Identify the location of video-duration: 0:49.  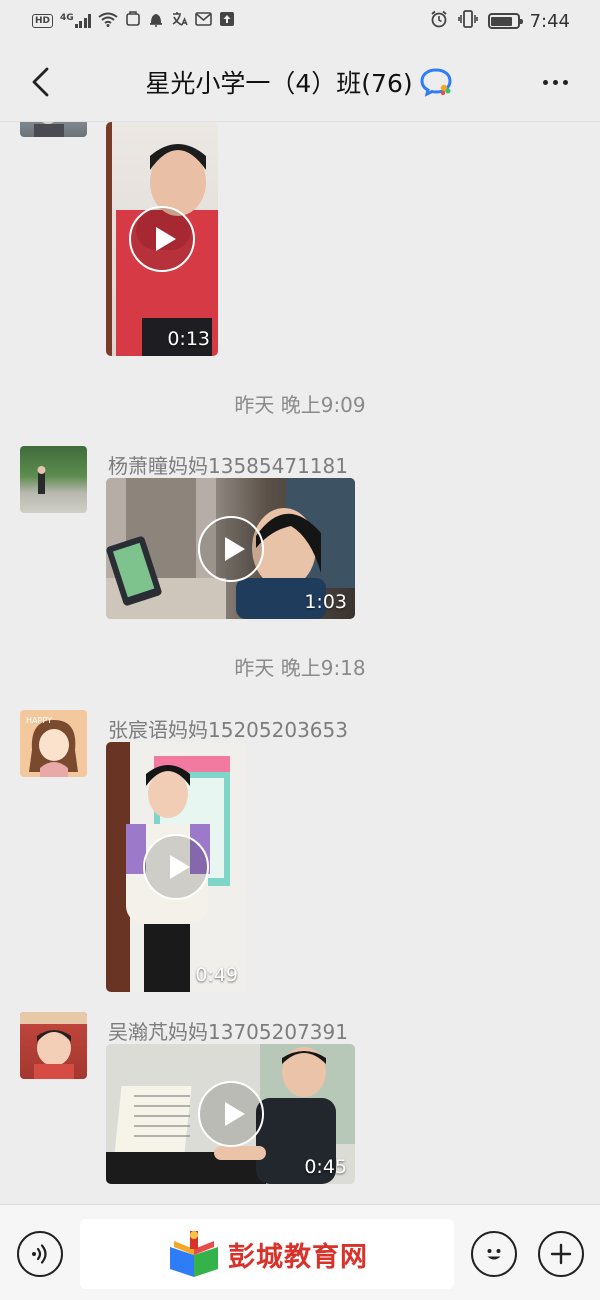
(216, 975).